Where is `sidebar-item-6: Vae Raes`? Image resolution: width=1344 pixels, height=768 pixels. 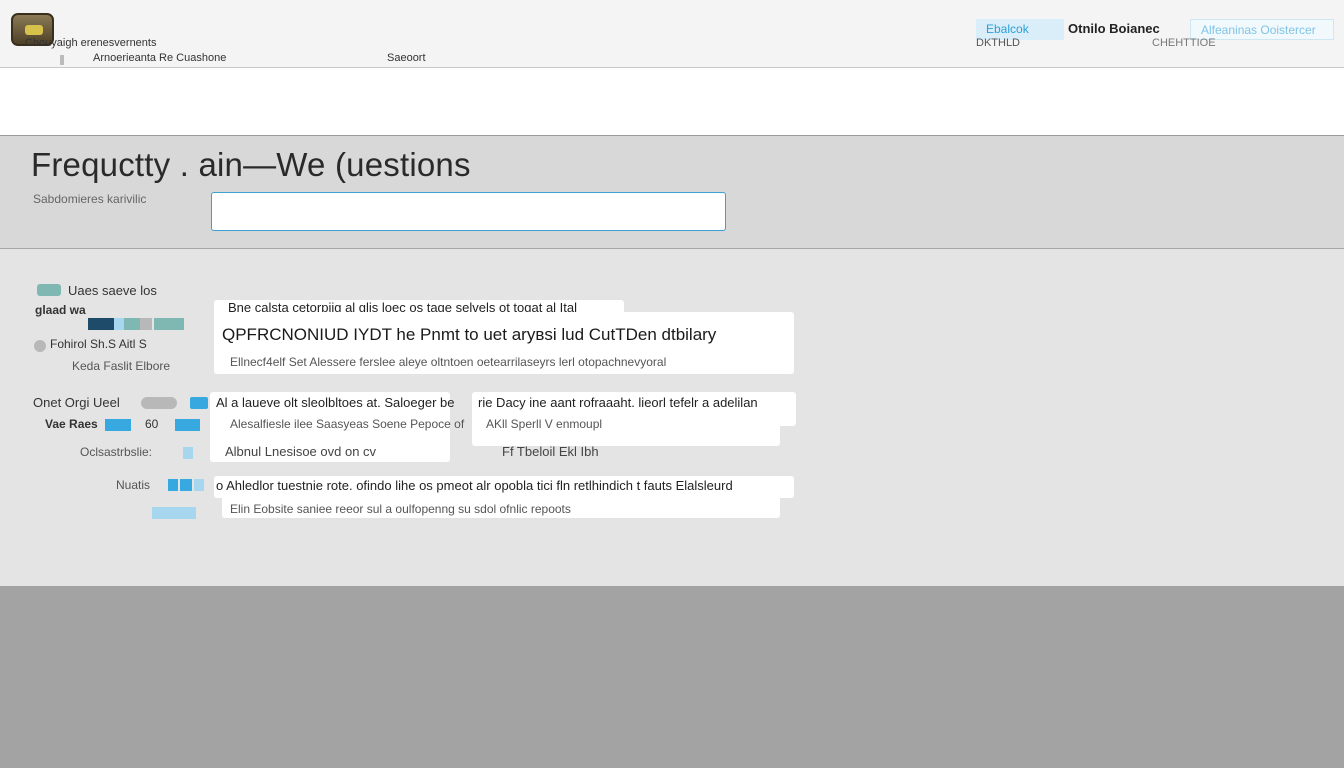 sidebar-item-6: Vae Raes is located at coordinates (71, 424).